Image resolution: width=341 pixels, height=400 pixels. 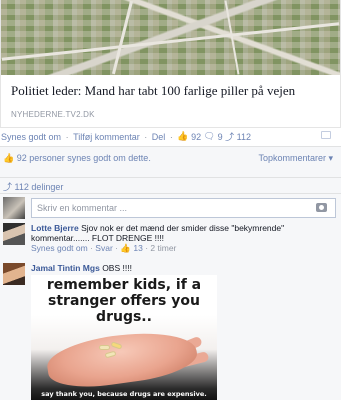 What do you see at coordinates (220, 137) in the screenshot?
I see `comments-count: 9` at bounding box center [220, 137].